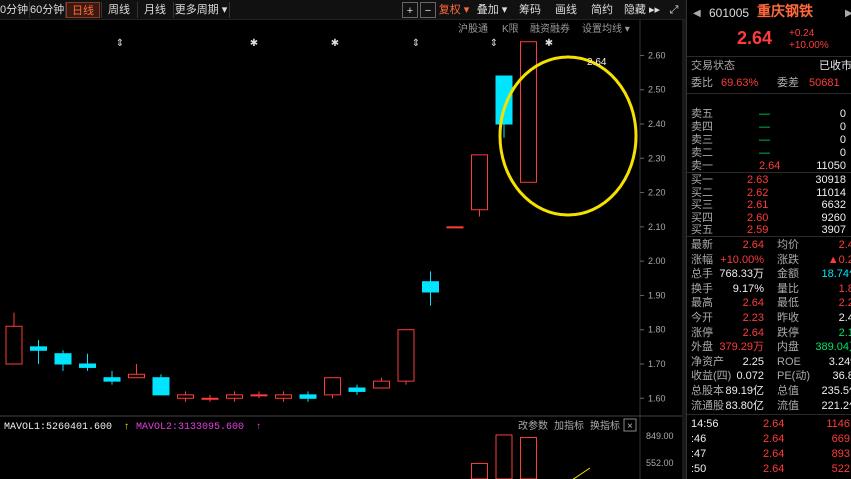  What do you see at coordinates (126, 426) in the screenshot?
I see `vol-arrow-1: ↑` at bounding box center [126, 426].